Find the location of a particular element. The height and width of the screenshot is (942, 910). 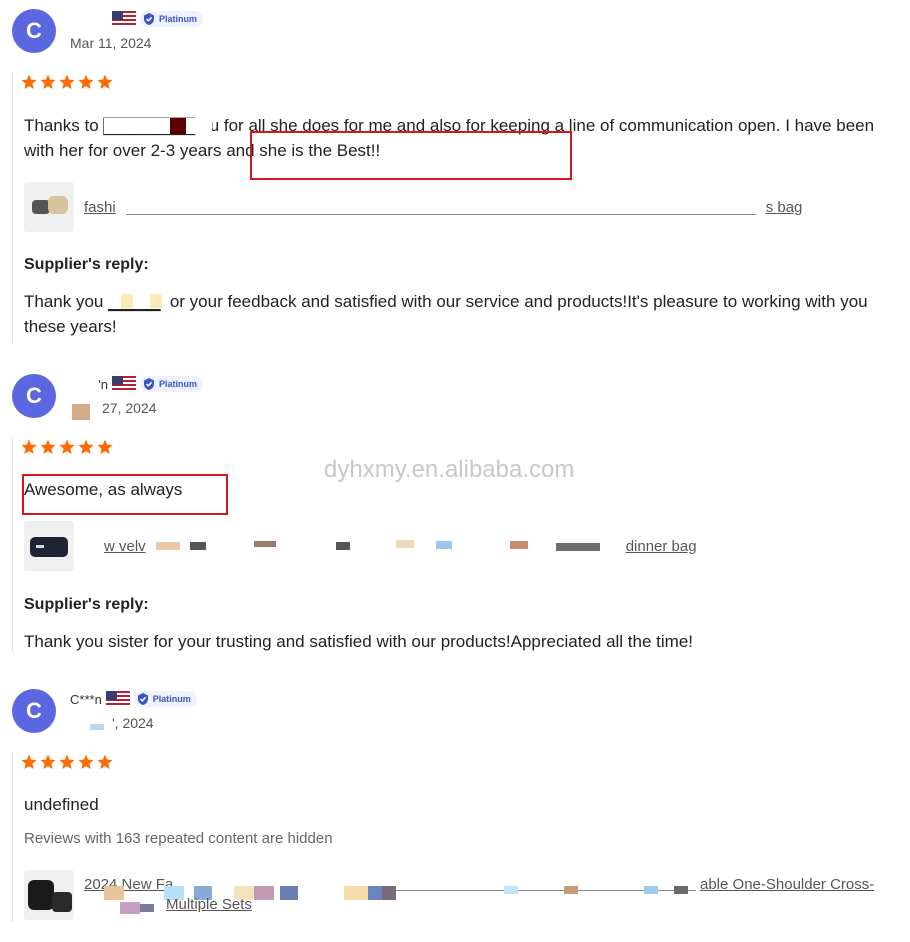

review-text: undefined is located at coordinates (61, 804).